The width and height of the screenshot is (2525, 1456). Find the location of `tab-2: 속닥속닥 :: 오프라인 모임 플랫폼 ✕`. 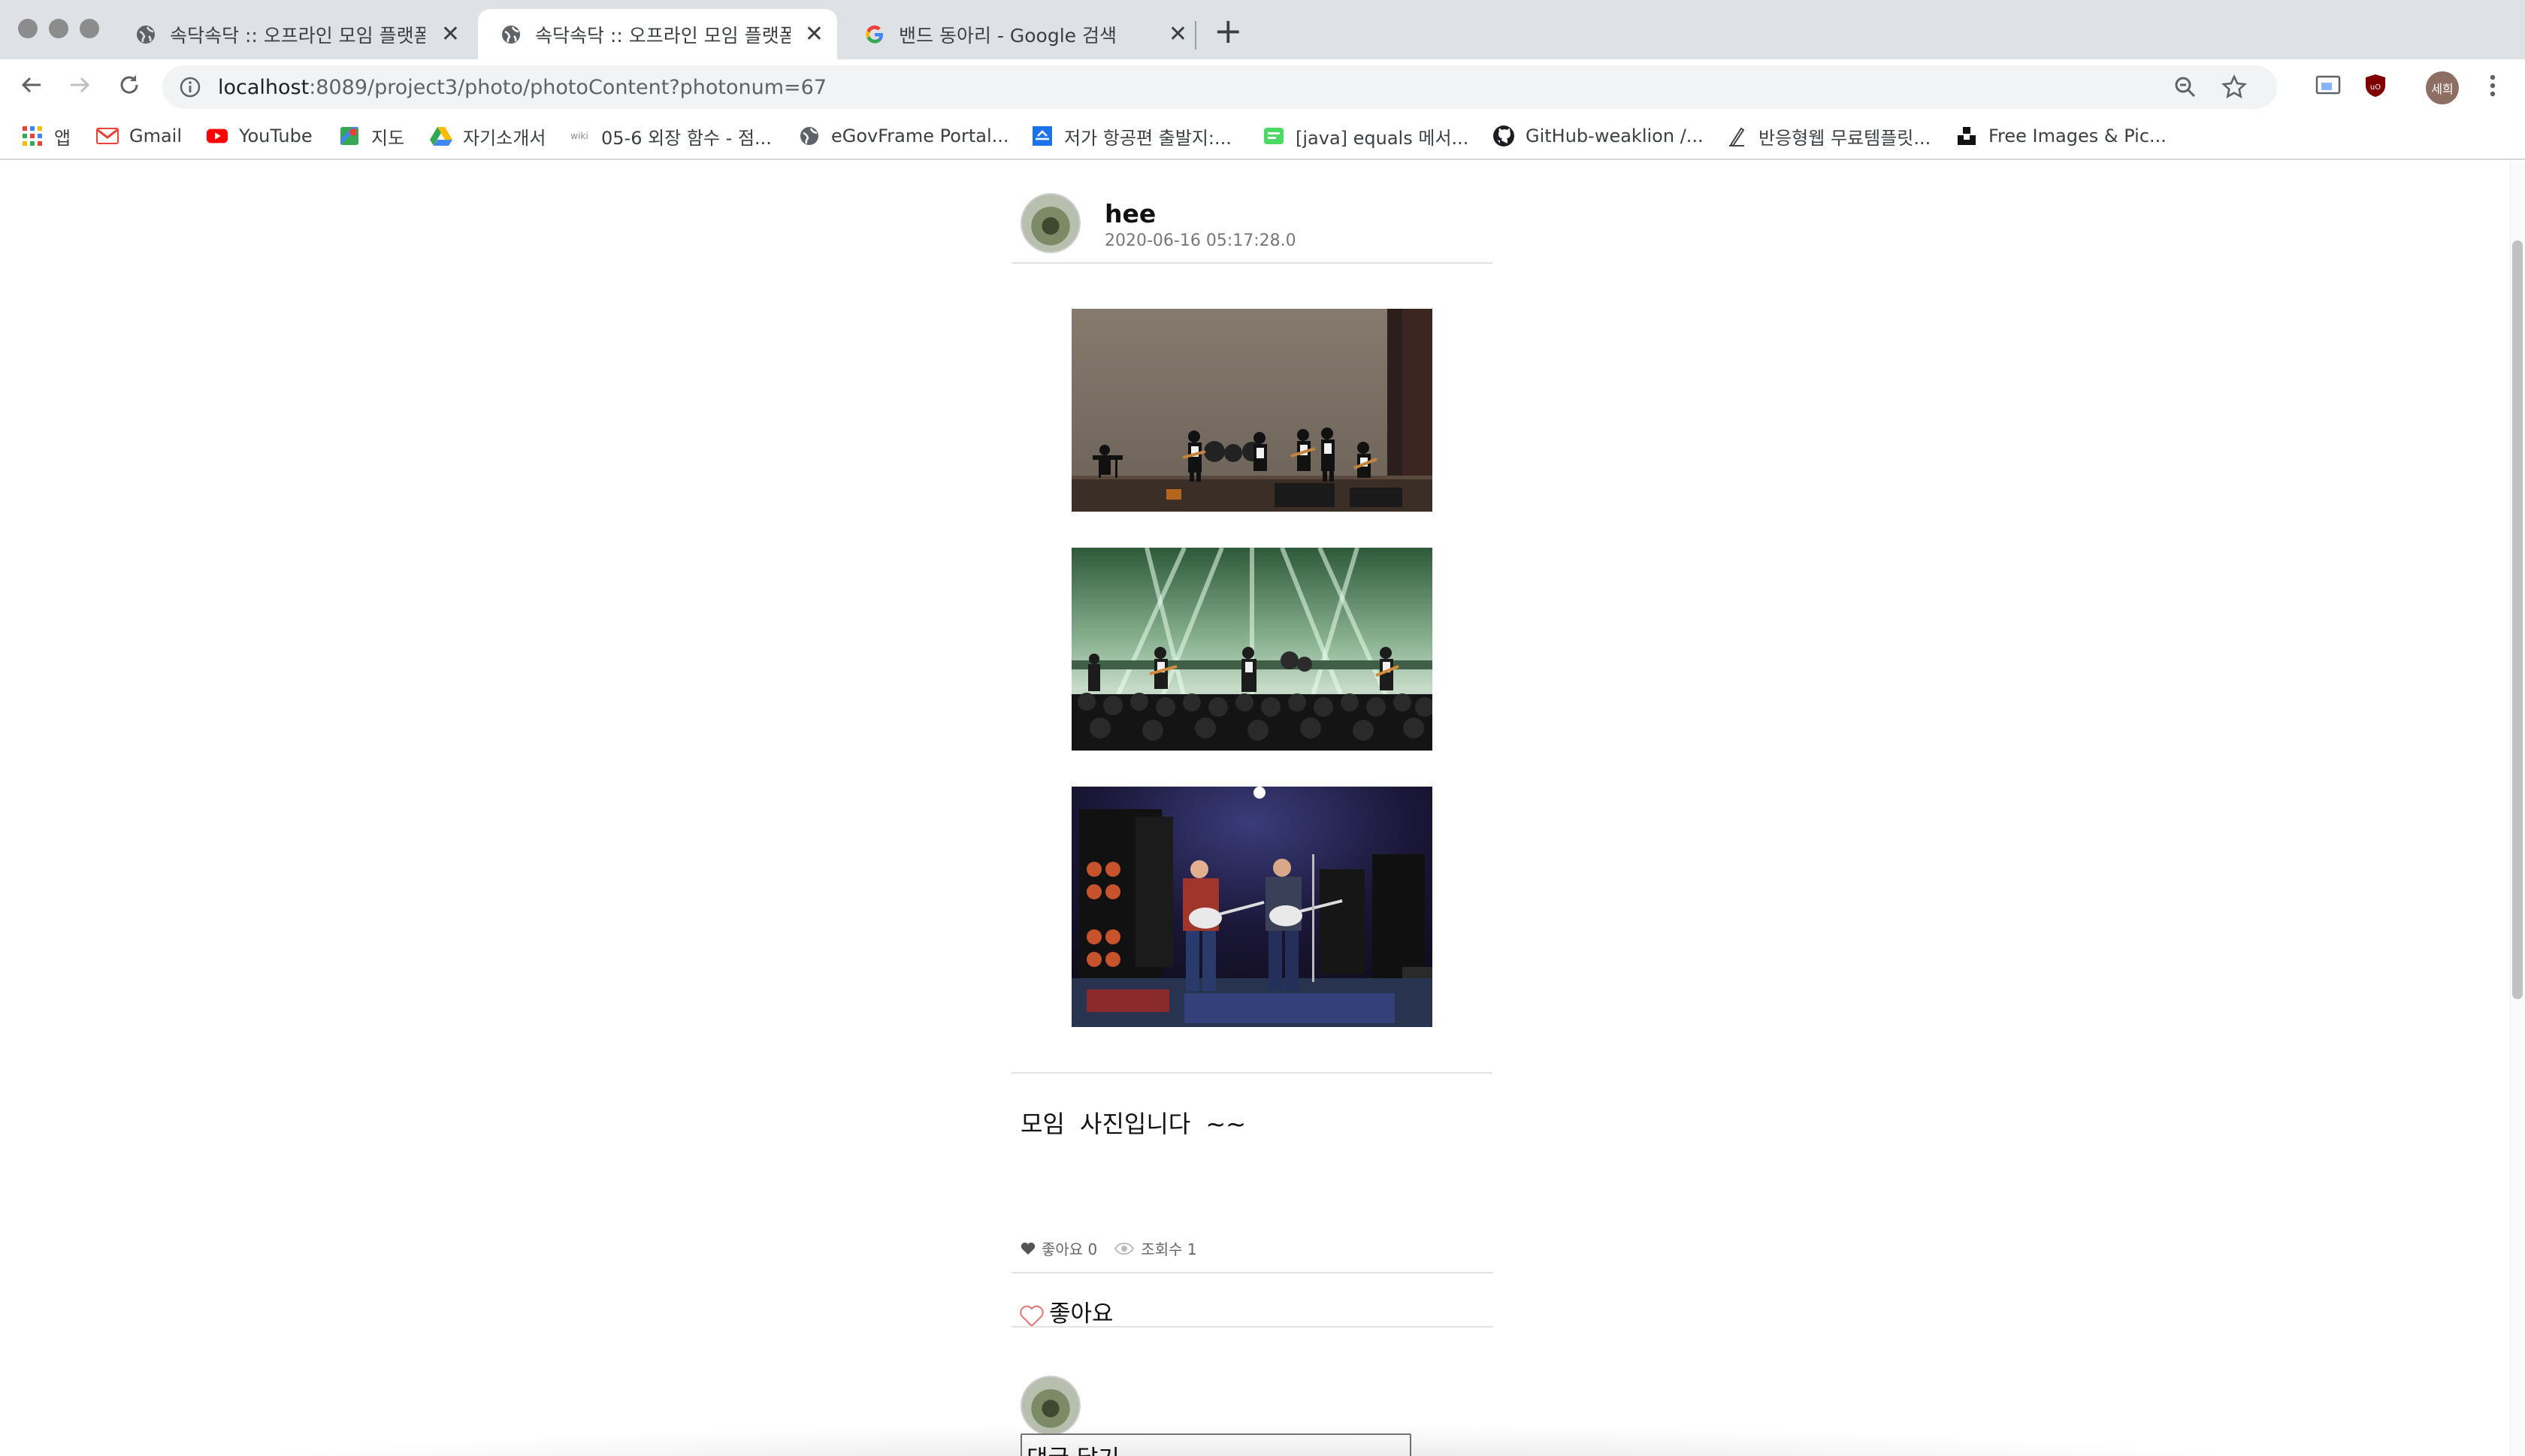

tab-2: 속닥속닥 :: 오프라인 모임 플랫폼 ✕ is located at coordinates (657, 34).